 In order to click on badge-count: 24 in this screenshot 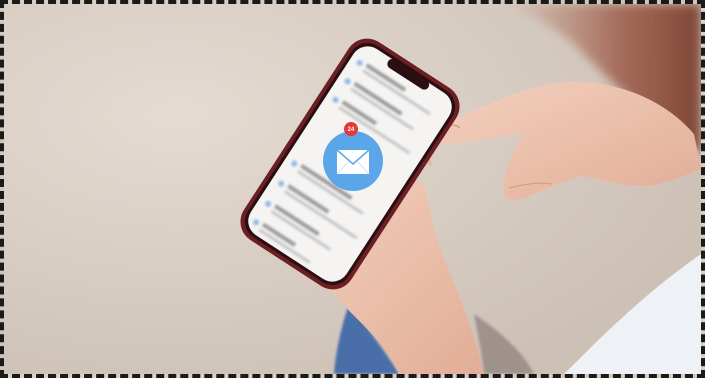, I will do `click(351, 130)`.